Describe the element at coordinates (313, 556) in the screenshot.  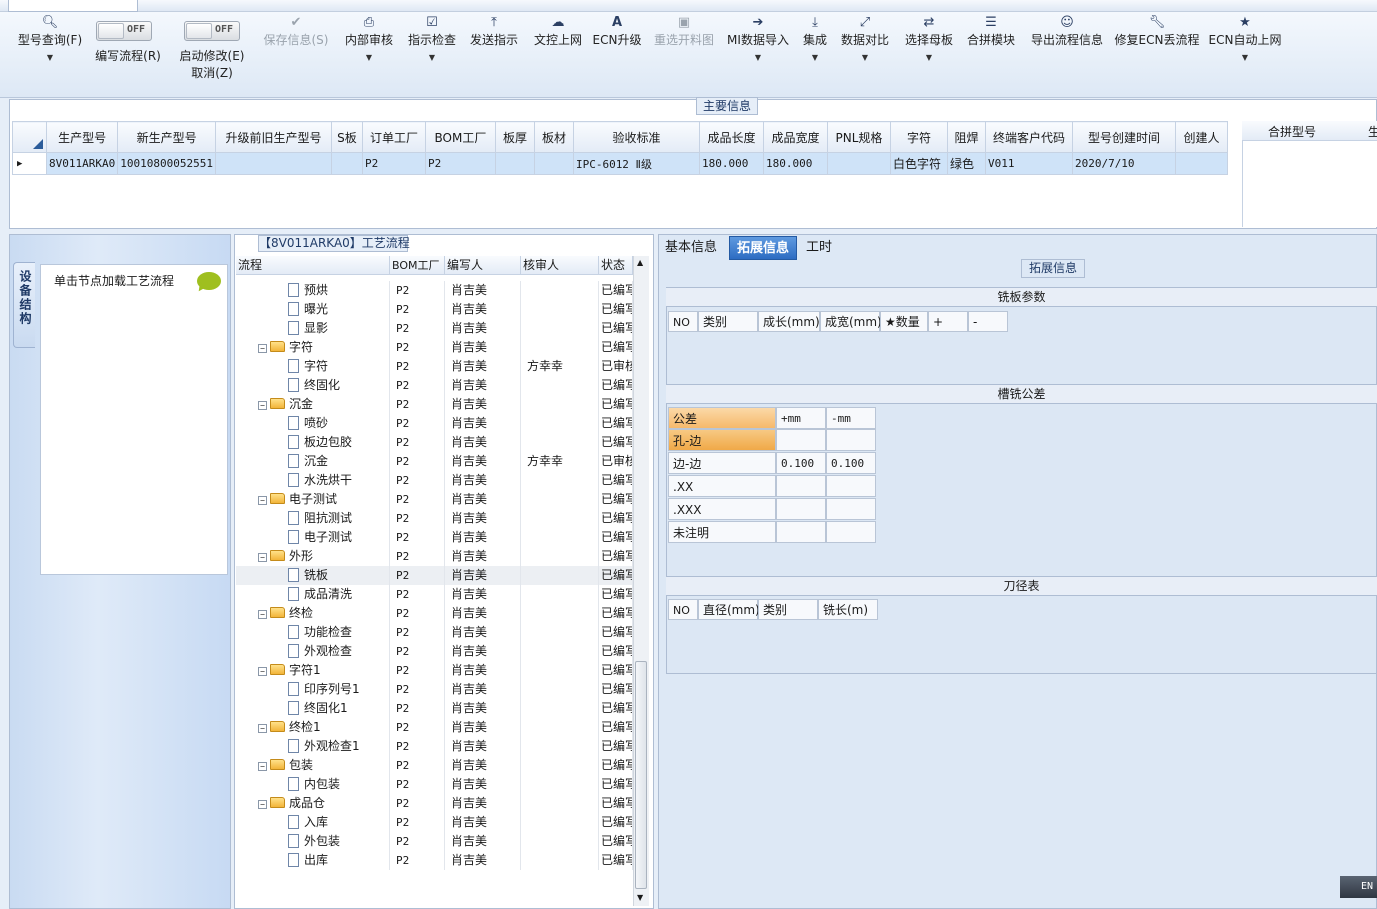
I see `tree-node: − 外形` at that location.